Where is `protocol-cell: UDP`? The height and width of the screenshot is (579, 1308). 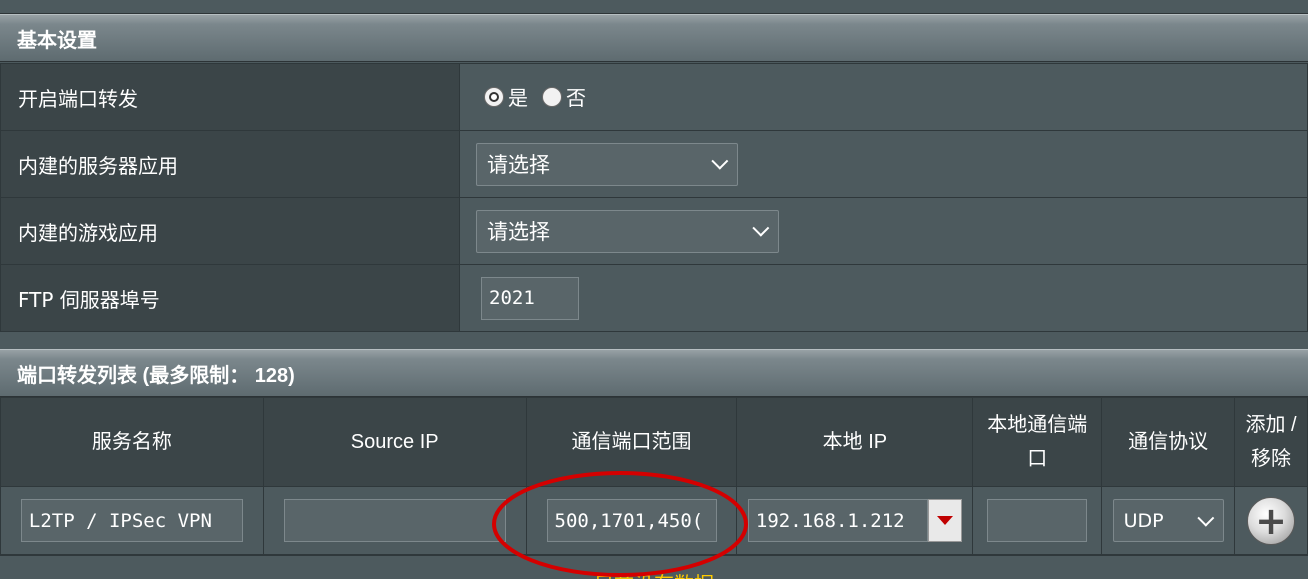 protocol-cell: UDP is located at coordinates (1168, 520).